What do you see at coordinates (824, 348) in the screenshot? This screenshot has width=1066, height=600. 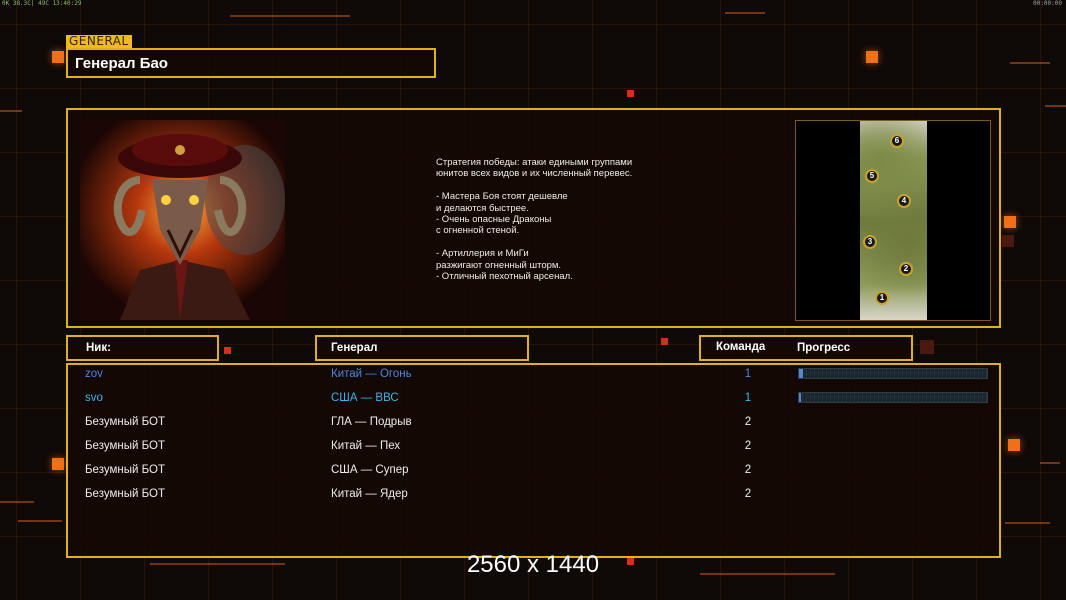 I see `column-progress-label: Прогресс` at bounding box center [824, 348].